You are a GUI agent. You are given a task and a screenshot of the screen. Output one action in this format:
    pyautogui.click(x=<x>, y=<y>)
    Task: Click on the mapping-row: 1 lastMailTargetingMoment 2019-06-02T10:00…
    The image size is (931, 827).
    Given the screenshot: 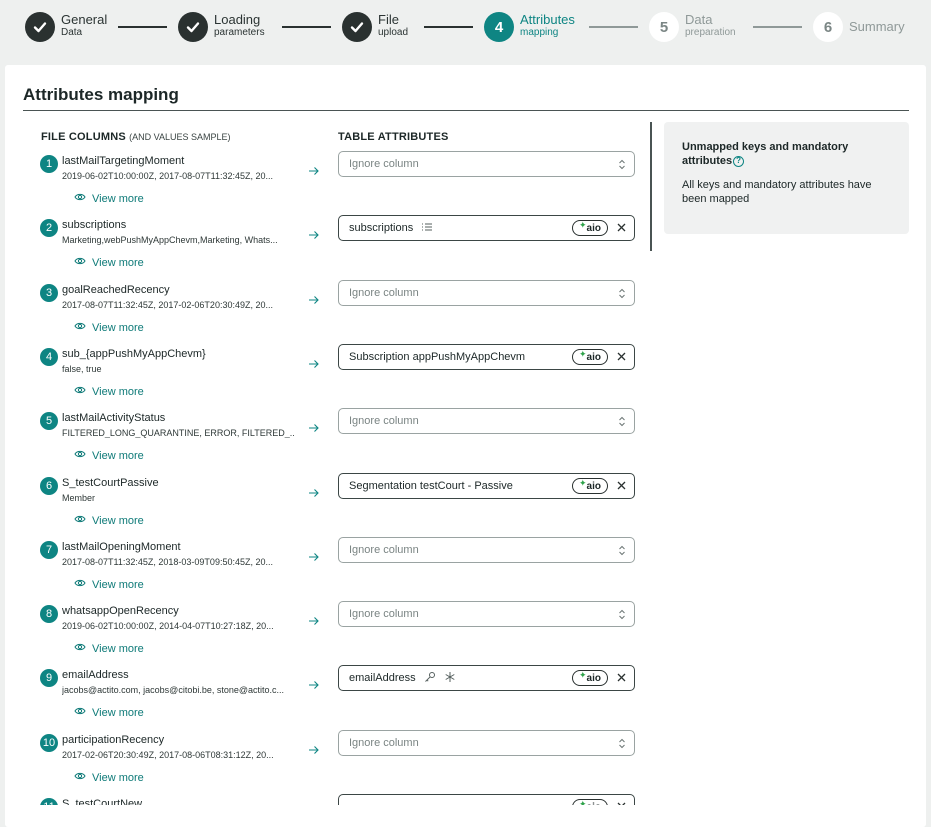 What is the action you would take?
    pyautogui.click(x=330, y=183)
    